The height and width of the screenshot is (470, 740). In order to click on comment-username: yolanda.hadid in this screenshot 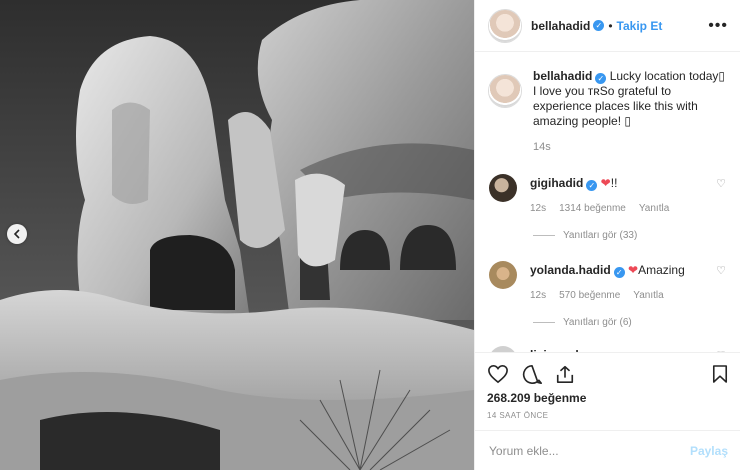, I will do `click(570, 270)`.